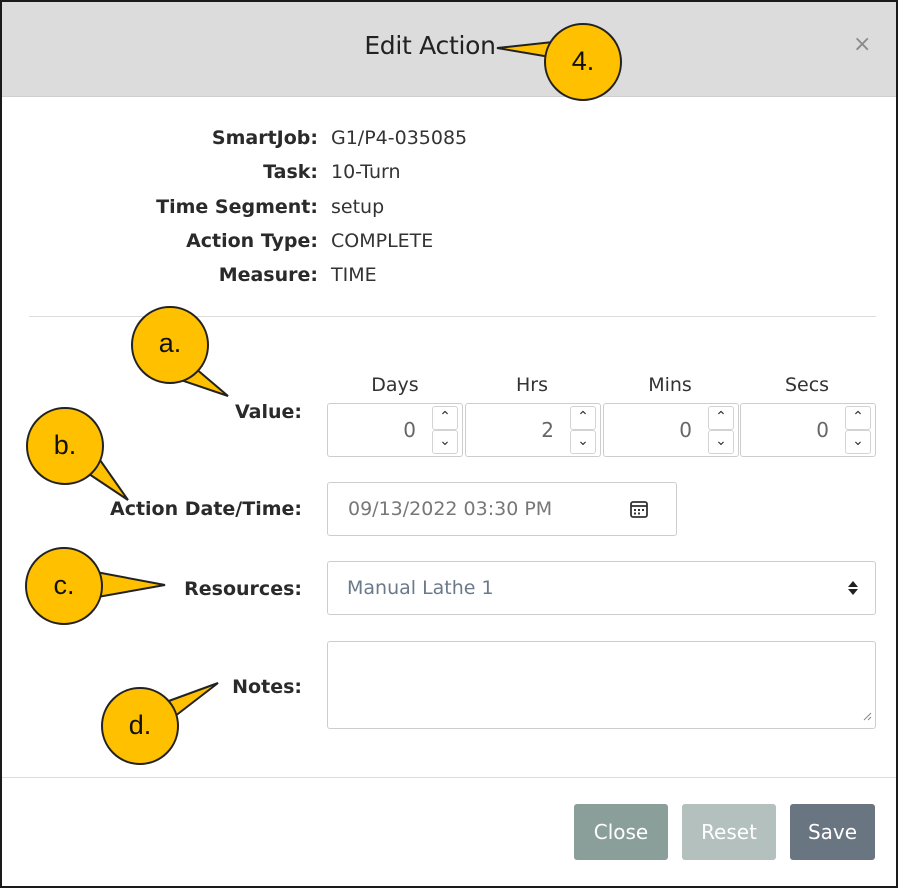 The width and height of the screenshot is (898, 888). What do you see at coordinates (65, 445) in the screenshot?
I see `callout-label-b: b.` at bounding box center [65, 445].